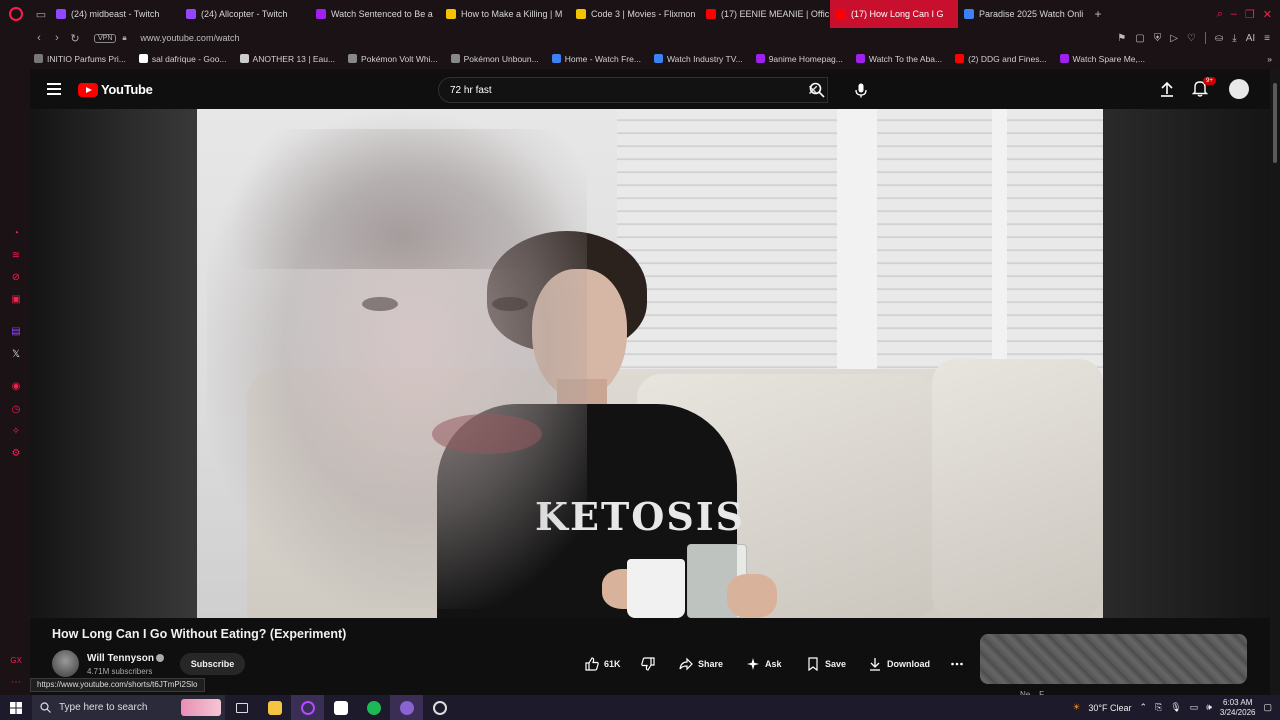 This screenshot has width=1280, height=720. I want to click on battery-icon: ▭, so click(1194, 707).